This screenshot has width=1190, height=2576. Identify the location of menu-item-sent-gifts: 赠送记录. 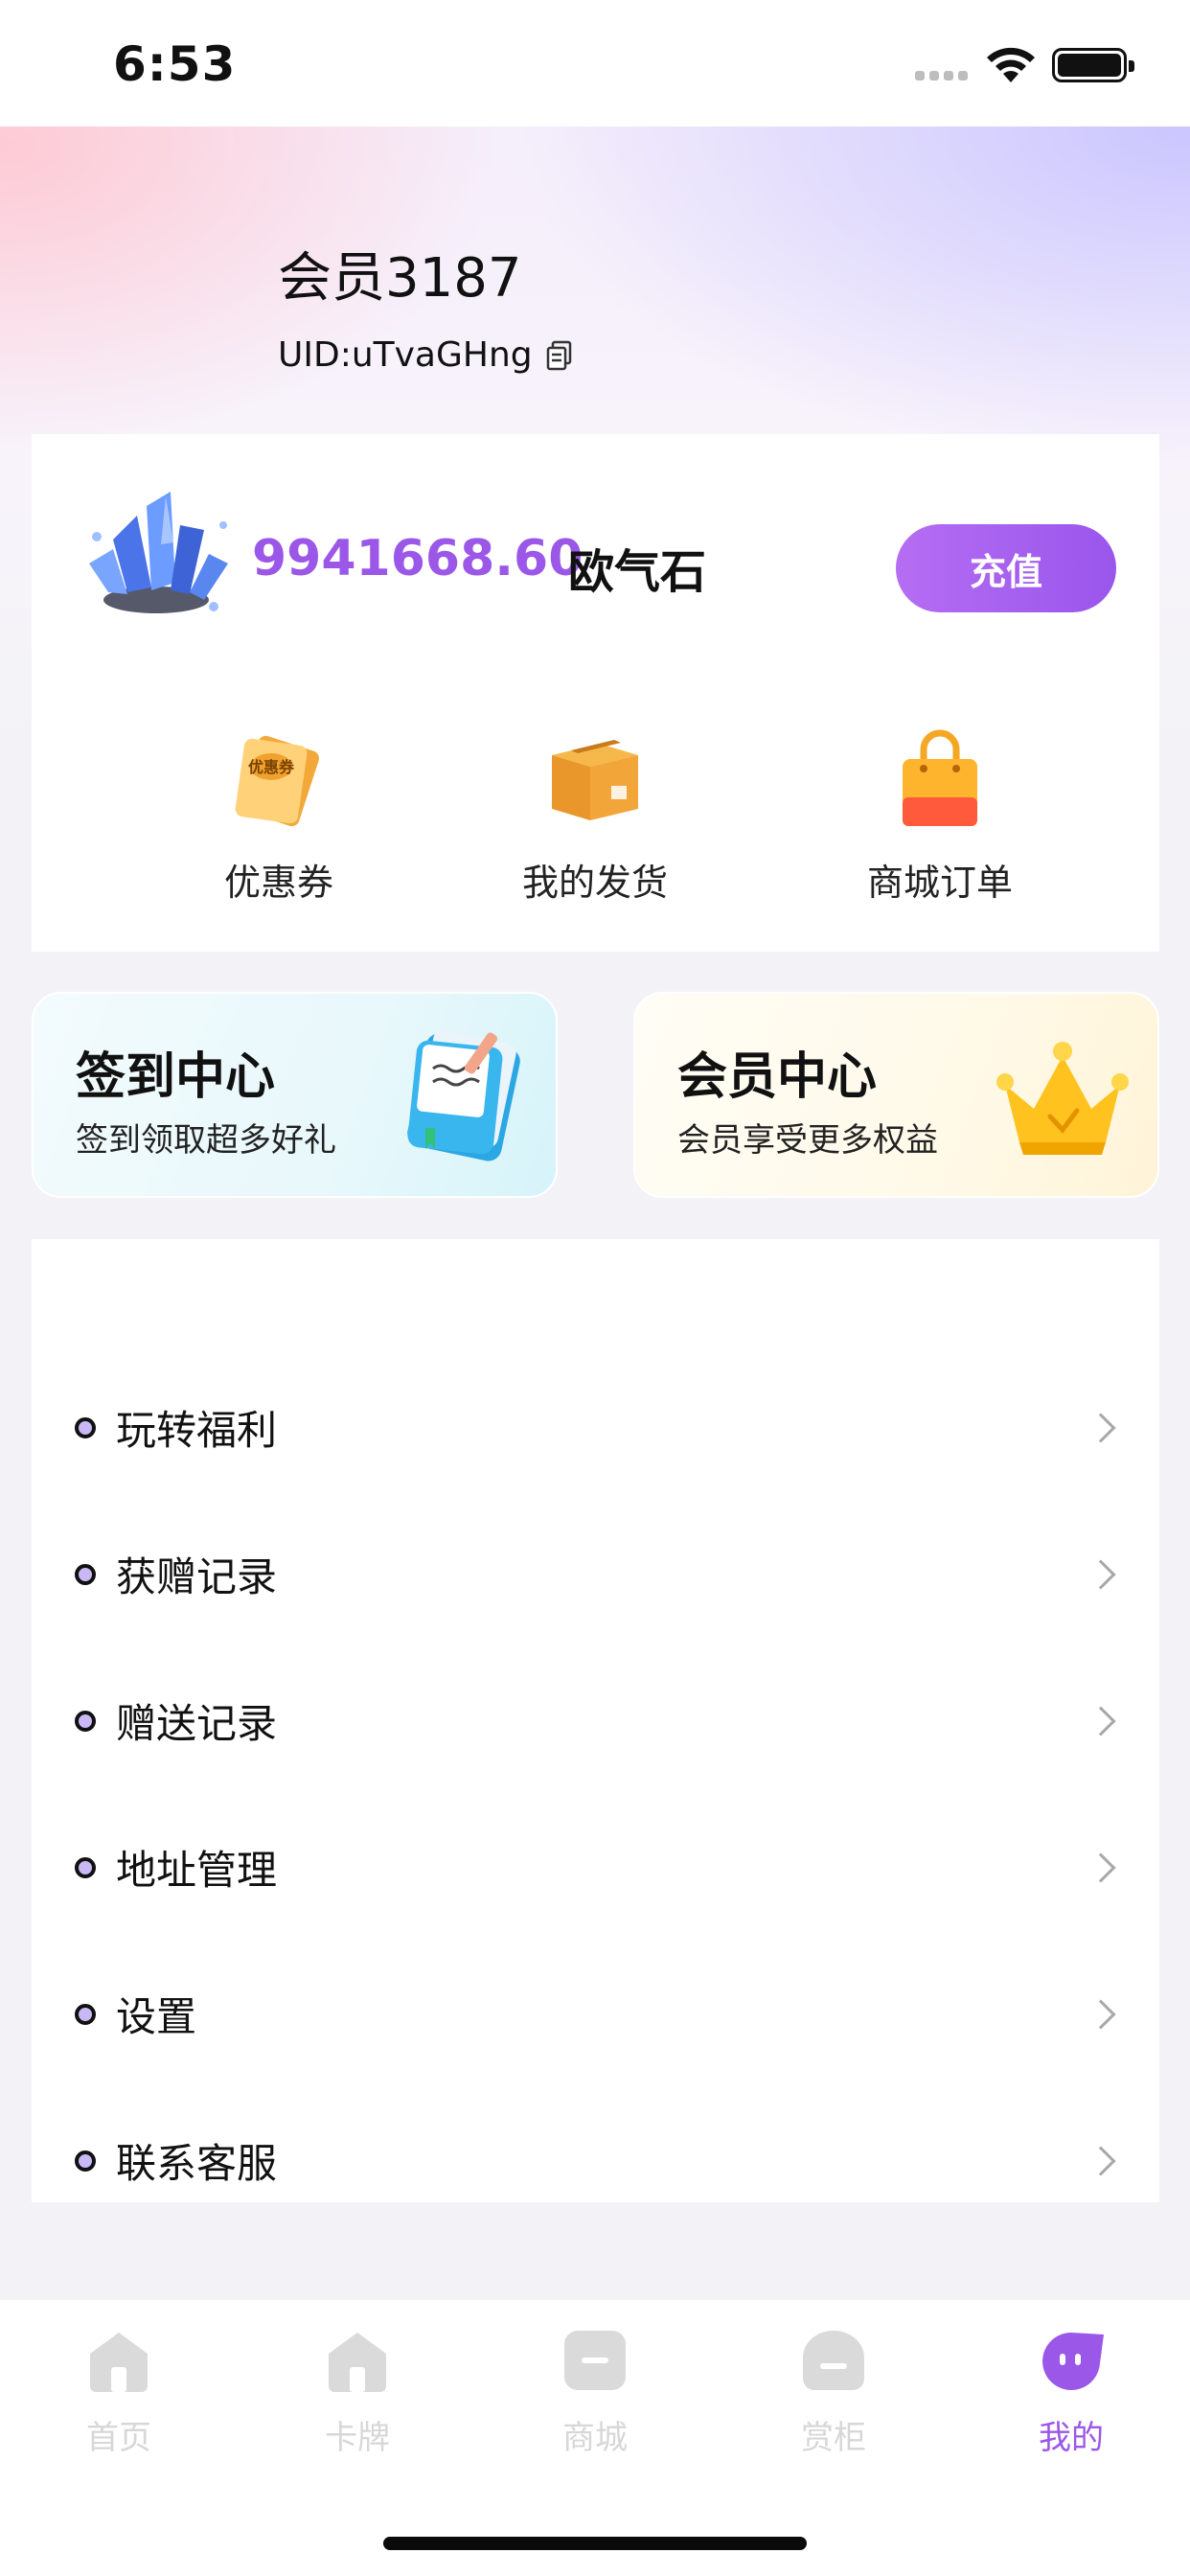
(595, 1720).